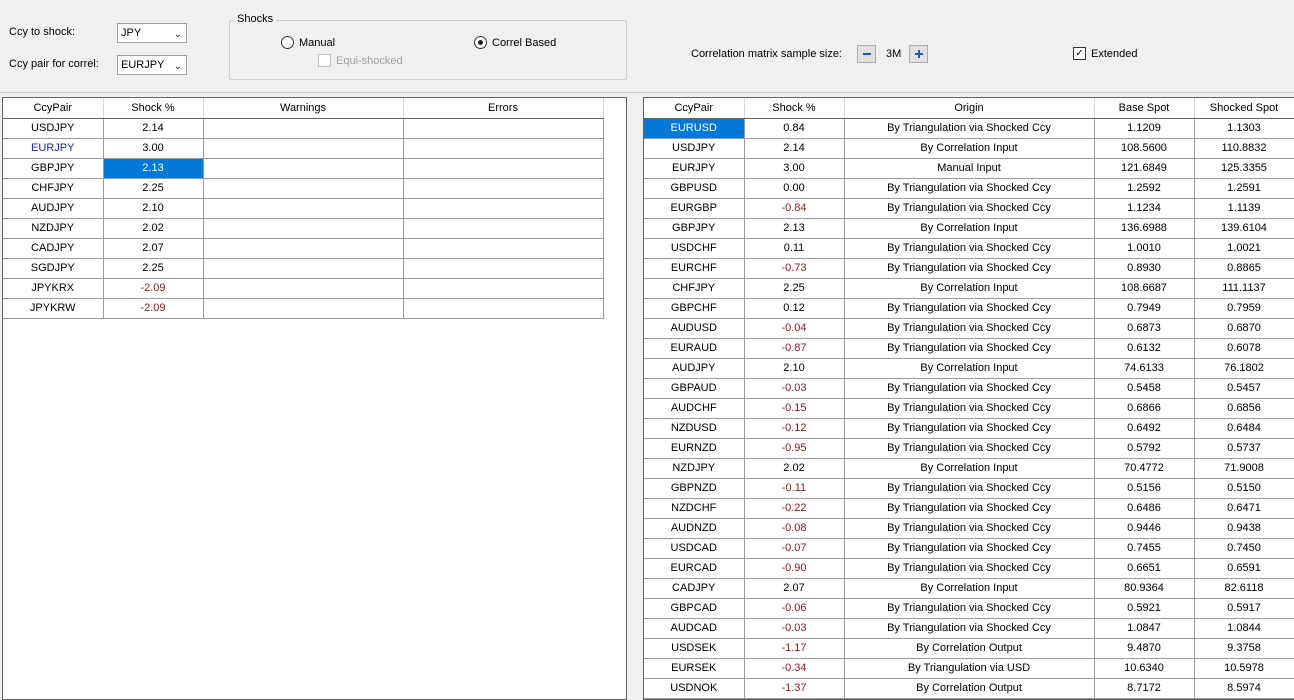 The width and height of the screenshot is (1294, 700). I want to click on increase-sample-button, so click(918, 54).